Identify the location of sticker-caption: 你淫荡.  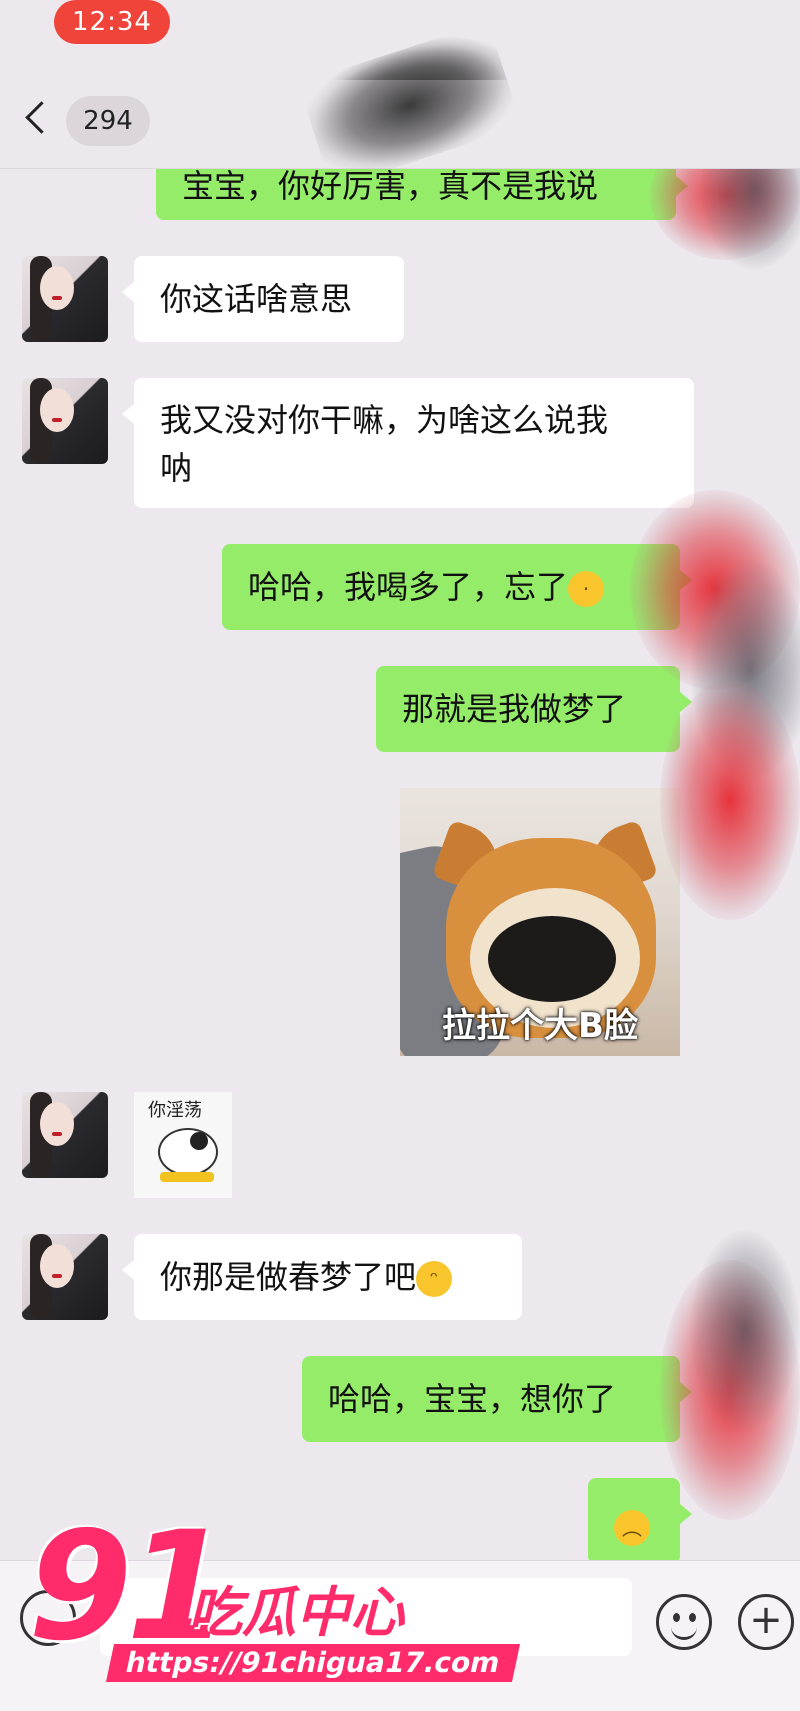
(175, 1110).